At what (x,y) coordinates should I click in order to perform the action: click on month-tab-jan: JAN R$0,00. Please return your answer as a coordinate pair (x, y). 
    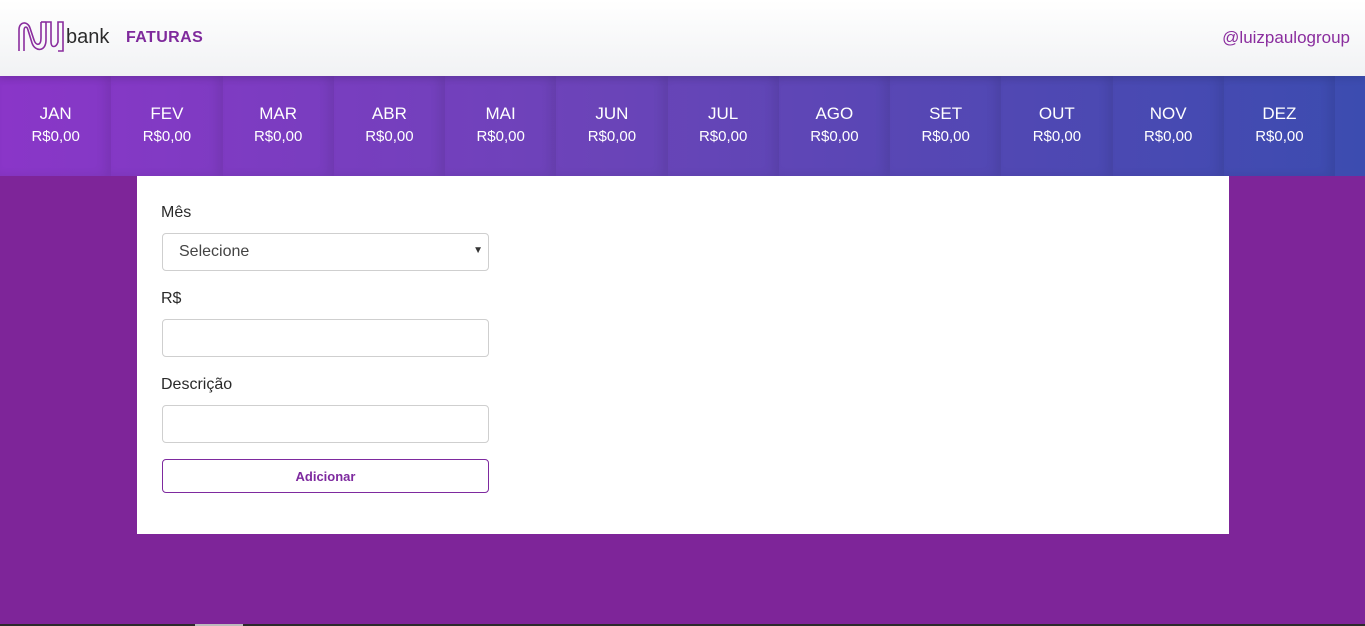
    Looking at the image, I should click on (55, 126).